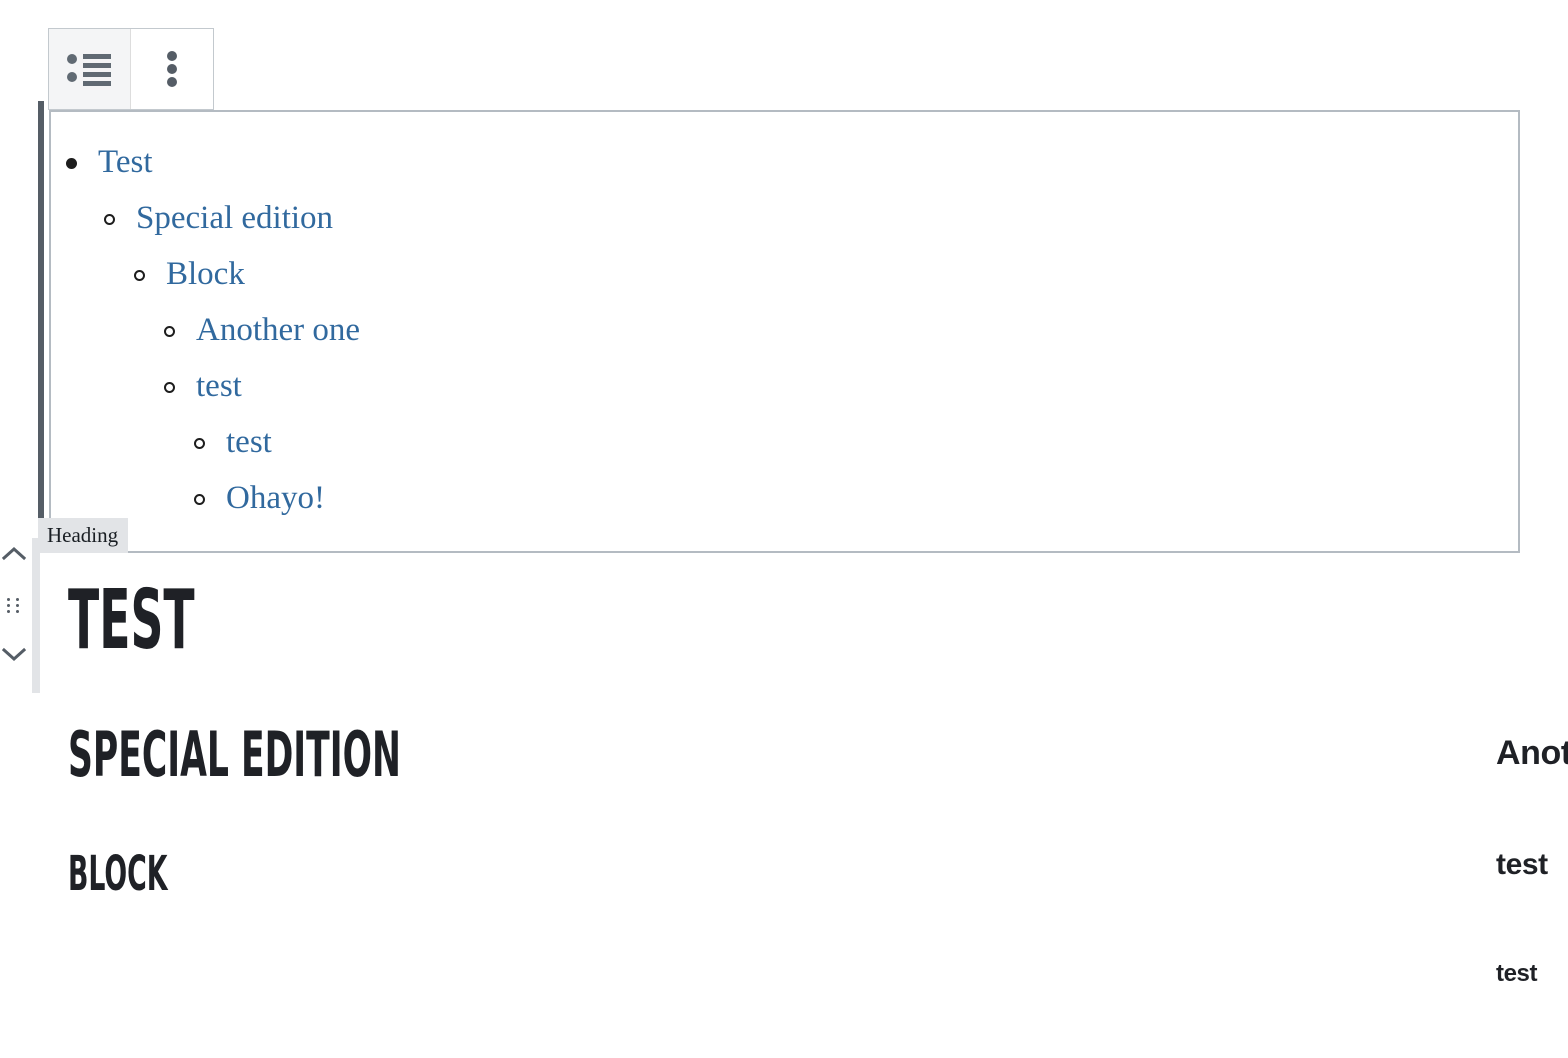 The width and height of the screenshot is (1568, 1058). What do you see at coordinates (234, 218) in the screenshot?
I see `list-item-label: Special edition` at bounding box center [234, 218].